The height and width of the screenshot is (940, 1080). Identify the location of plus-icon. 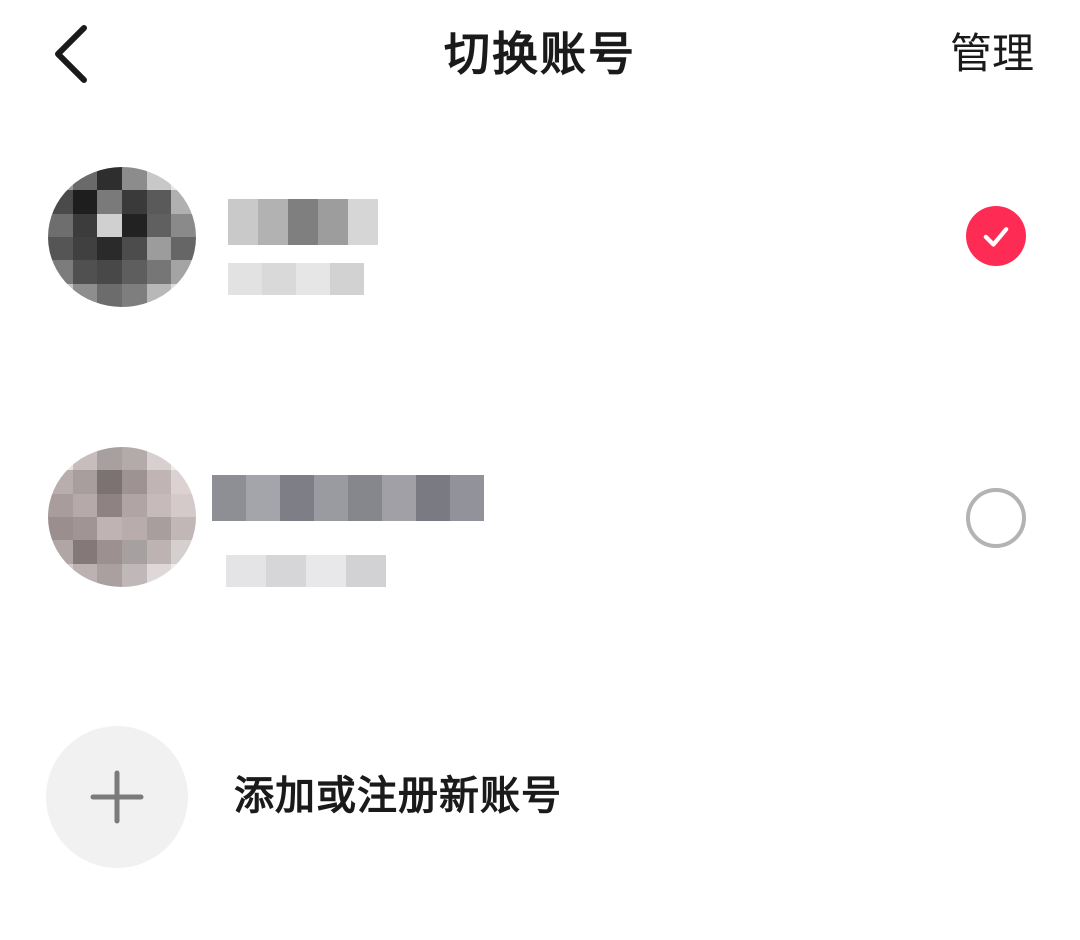
(117, 797).